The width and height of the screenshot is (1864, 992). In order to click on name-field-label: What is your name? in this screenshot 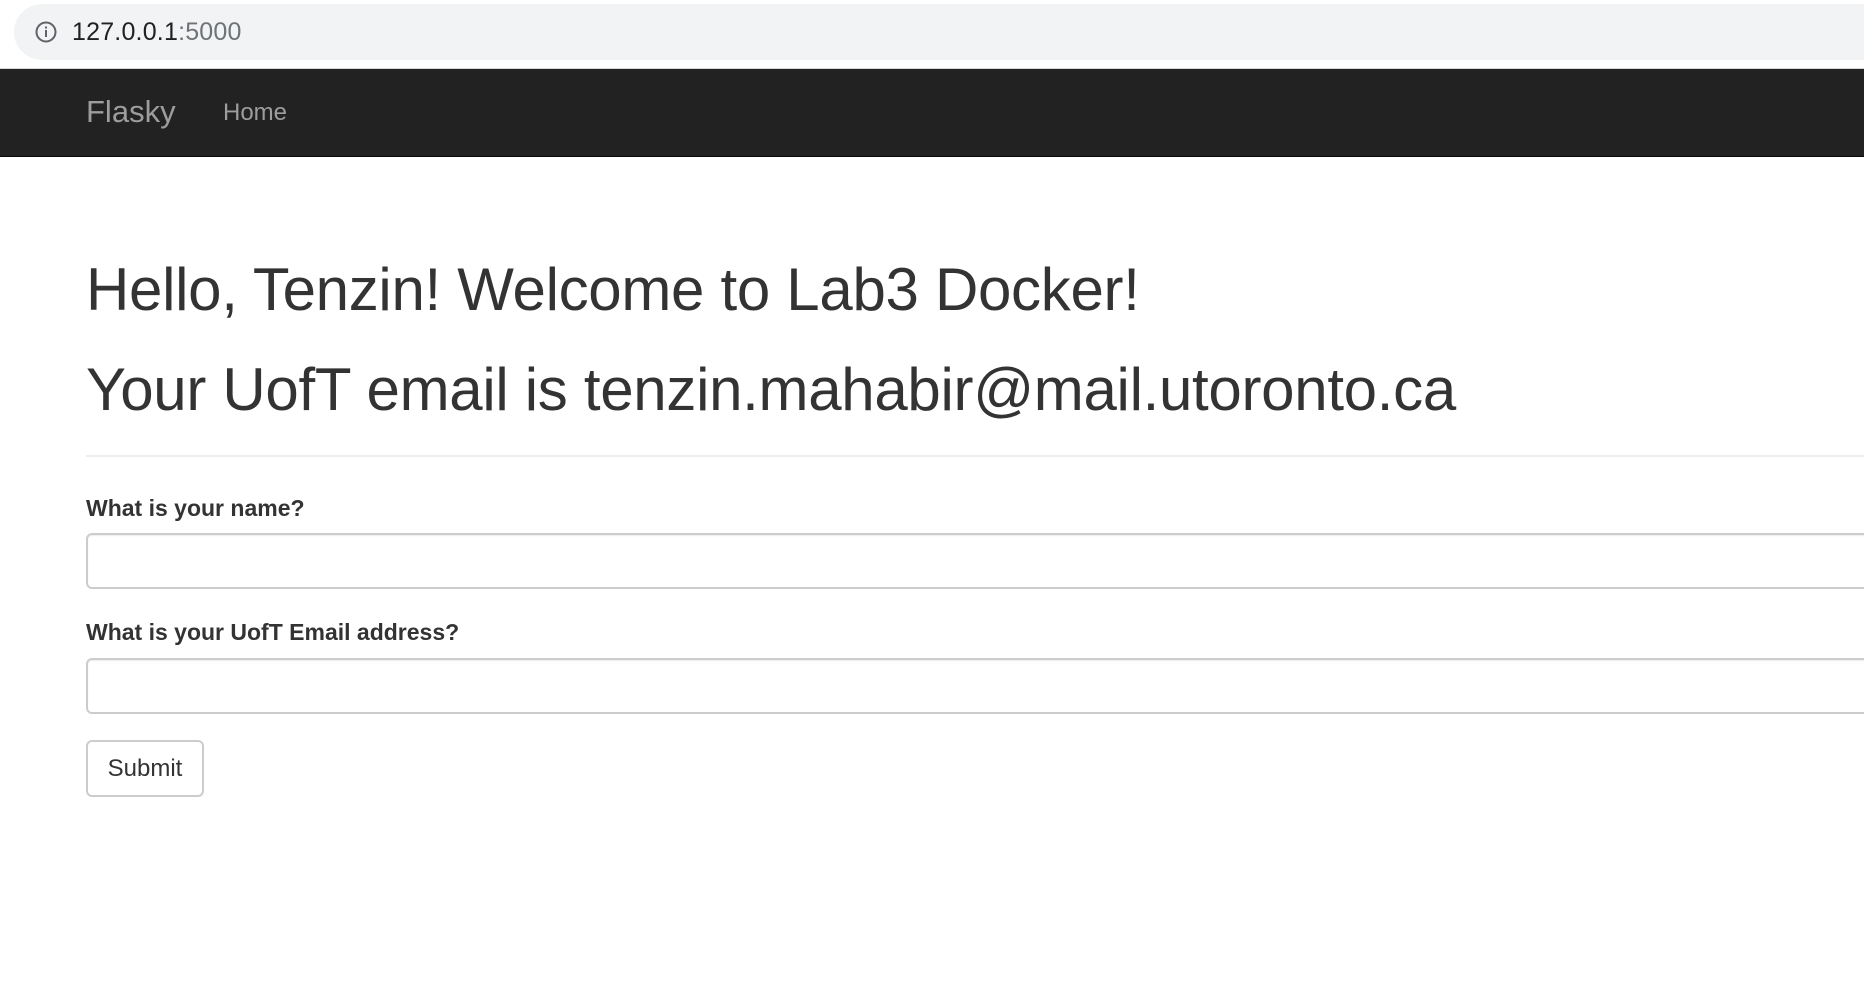, I will do `click(195, 508)`.